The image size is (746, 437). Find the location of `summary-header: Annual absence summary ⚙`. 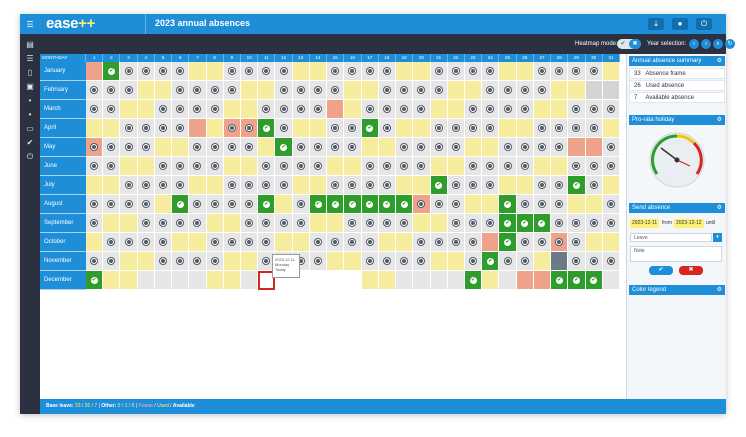

summary-header: Annual absence summary ⚙ is located at coordinates (677, 61).